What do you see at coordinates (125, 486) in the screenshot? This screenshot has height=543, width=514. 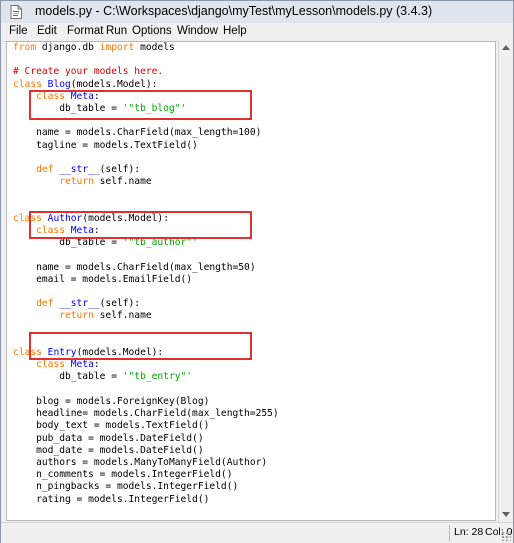 I see `code-line: n_pingbacks = models.IntegerField()` at bounding box center [125, 486].